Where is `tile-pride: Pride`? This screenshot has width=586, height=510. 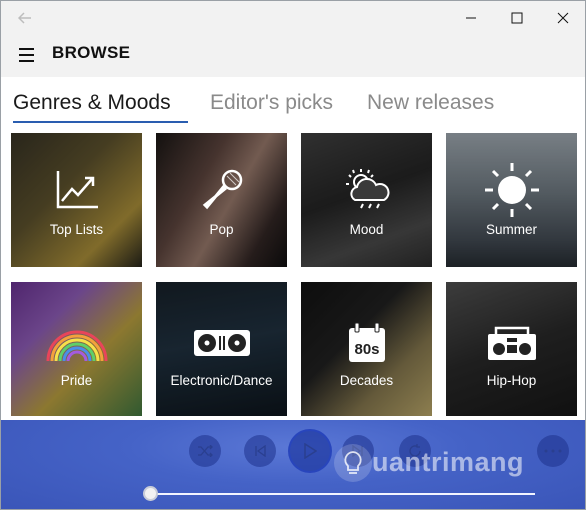
tile-pride: Pride is located at coordinates (76, 349).